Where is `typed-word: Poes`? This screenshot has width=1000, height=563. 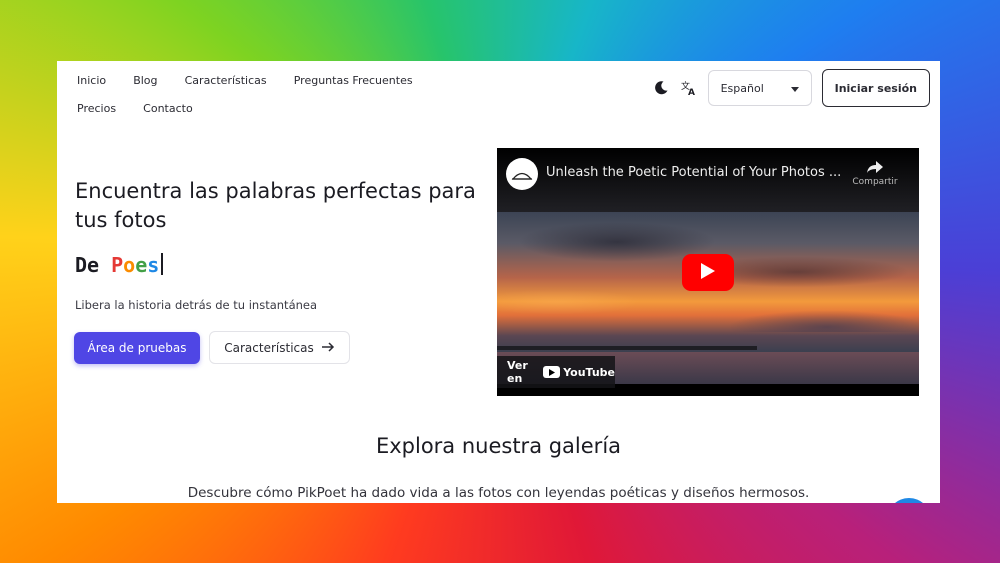
typed-word: Poes is located at coordinates (135, 265).